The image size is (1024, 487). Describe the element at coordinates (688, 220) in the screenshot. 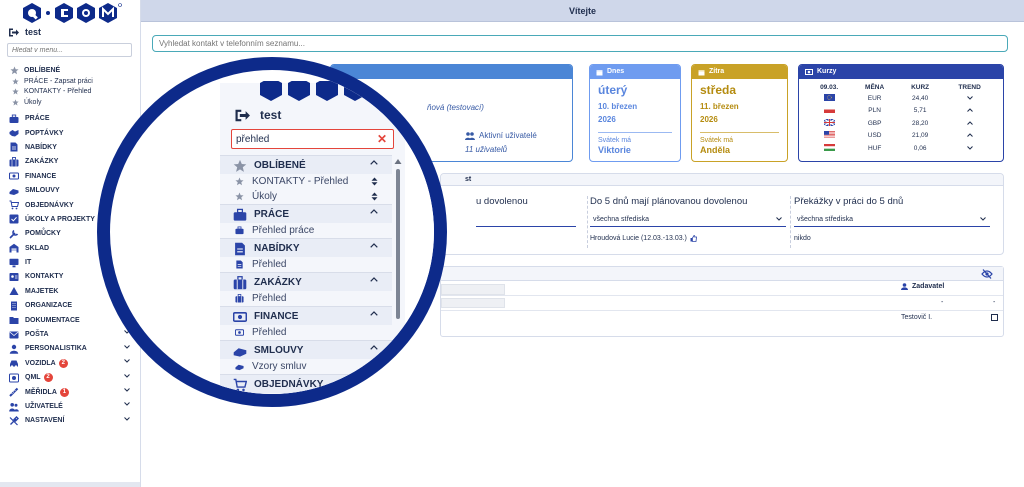

I see `absence-col2-select: všechna střediska` at that location.